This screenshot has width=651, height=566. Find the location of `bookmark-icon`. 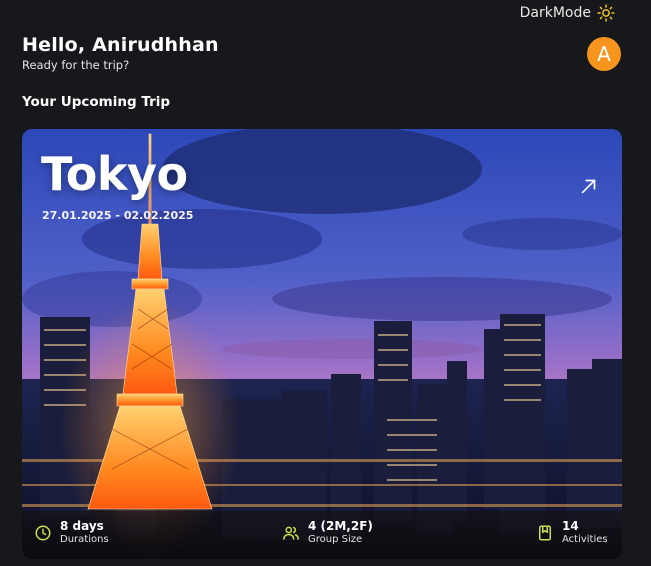

bookmark-icon is located at coordinates (545, 533).